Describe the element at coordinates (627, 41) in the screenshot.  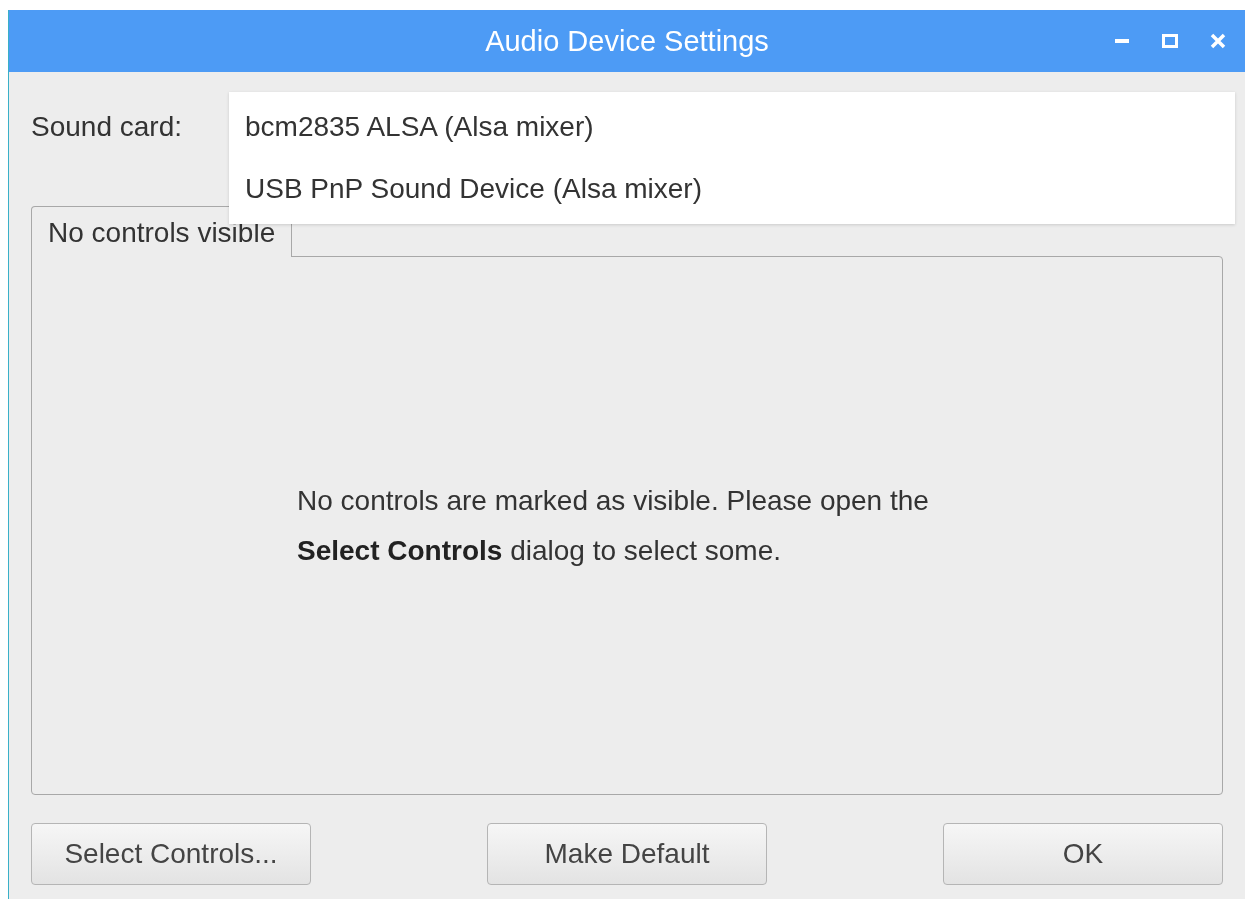
I see `window-title: Audio Device Settings` at that location.